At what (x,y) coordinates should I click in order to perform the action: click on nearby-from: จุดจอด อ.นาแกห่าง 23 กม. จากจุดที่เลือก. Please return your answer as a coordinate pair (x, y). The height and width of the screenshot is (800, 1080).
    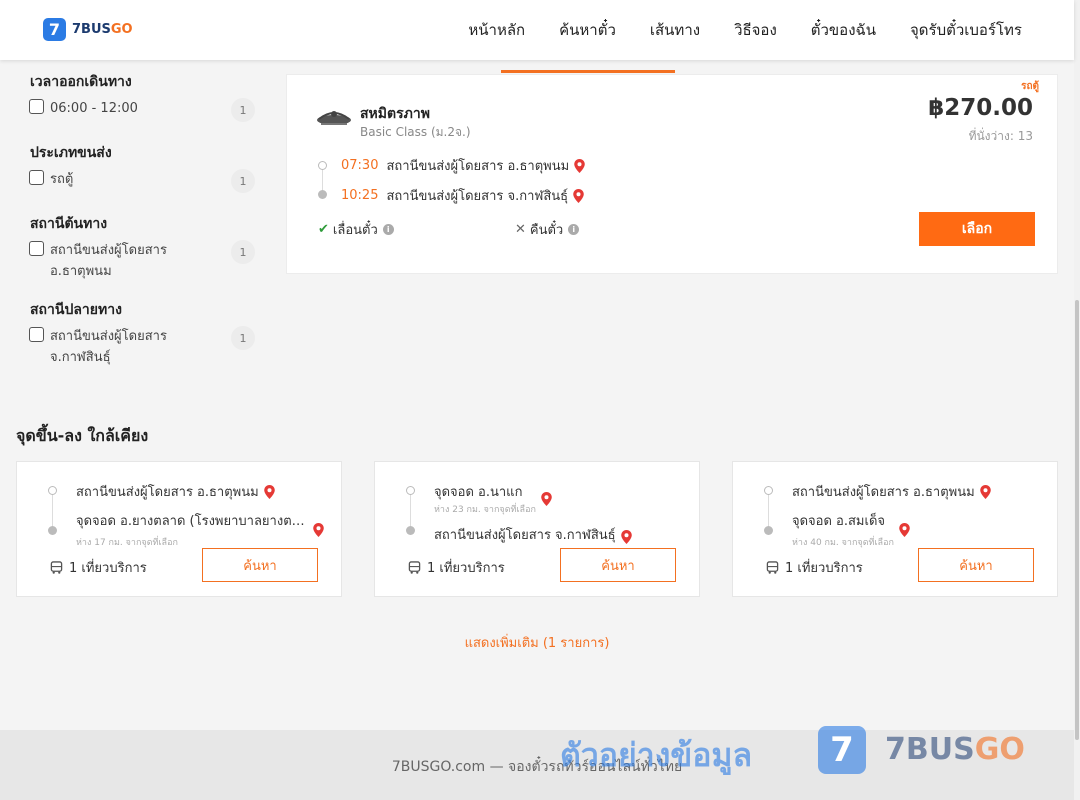
    Looking at the image, I should click on (493, 498).